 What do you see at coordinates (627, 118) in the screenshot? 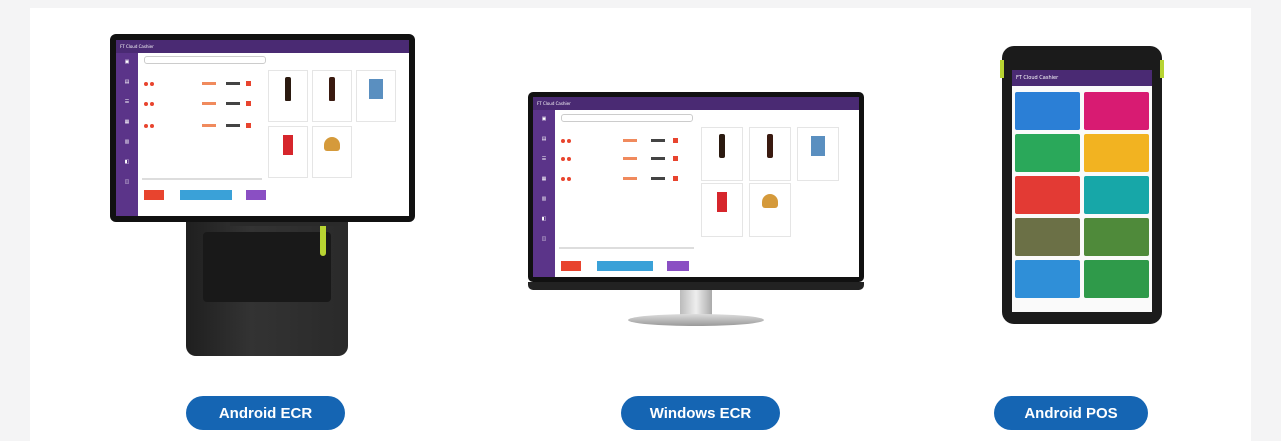
I see `monitor-search` at bounding box center [627, 118].